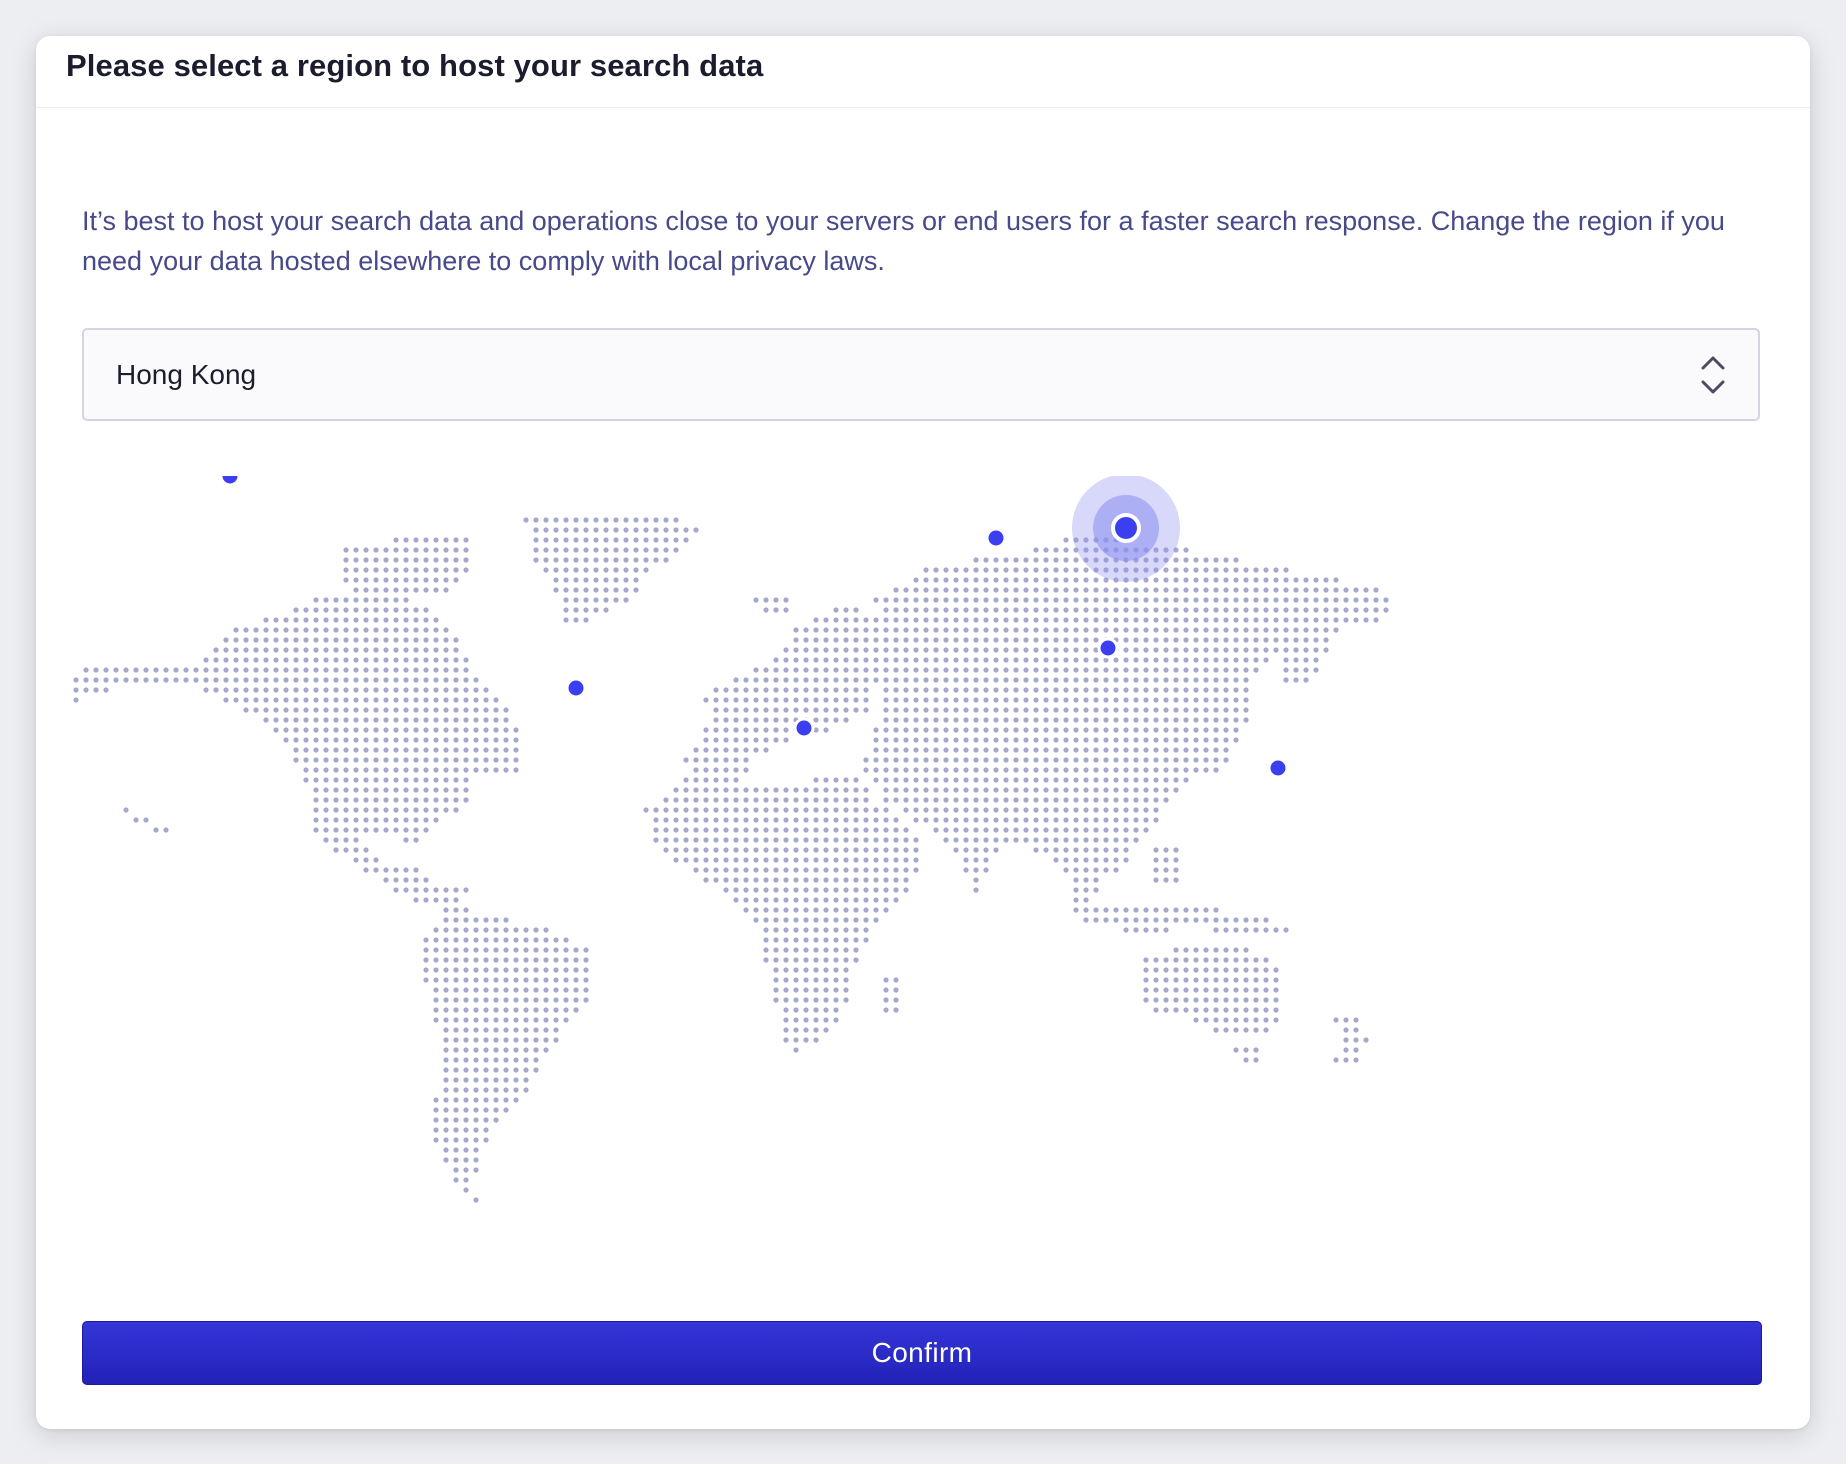 The height and width of the screenshot is (1464, 1846). What do you see at coordinates (921, 374) in the screenshot?
I see `region-select: Hong Kong` at bounding box center [921, 374].